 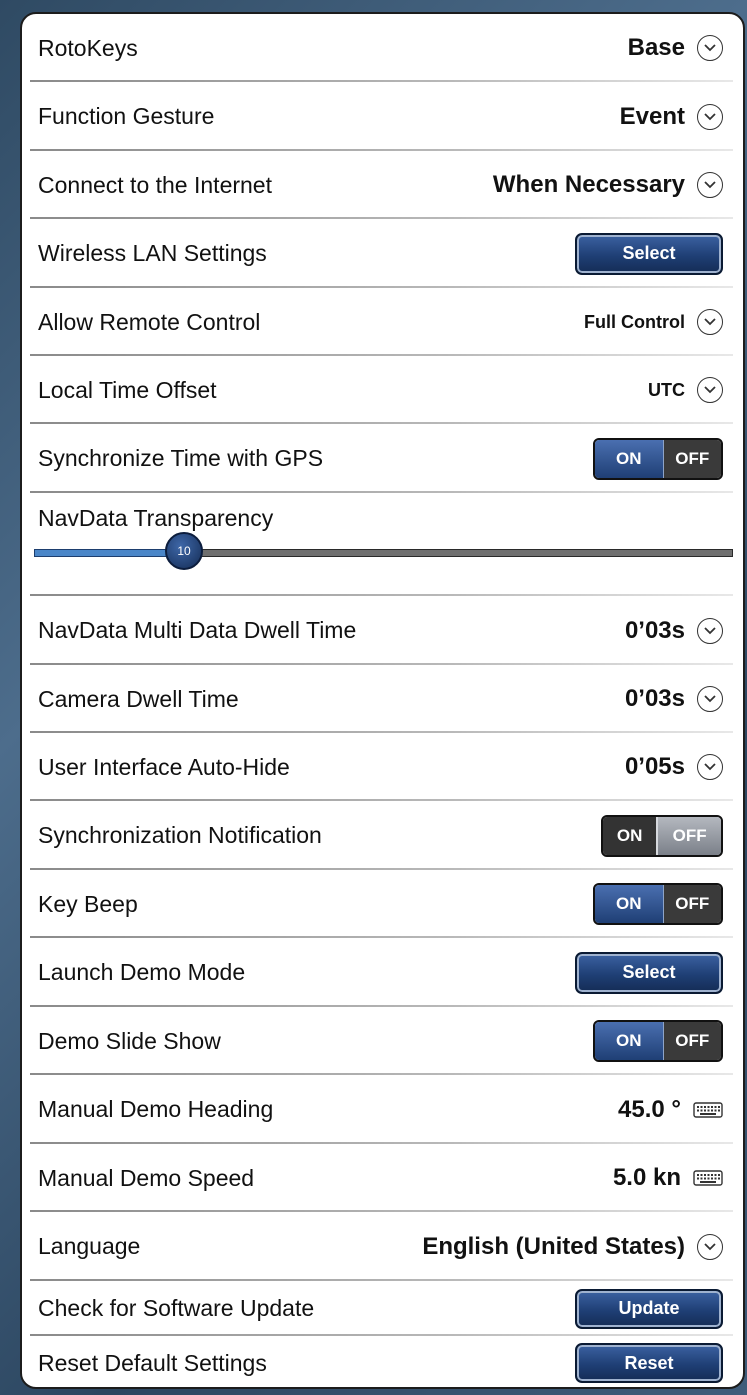 I want to click on key-beep-toggle: ON OFF, so click(x=658, y=904).